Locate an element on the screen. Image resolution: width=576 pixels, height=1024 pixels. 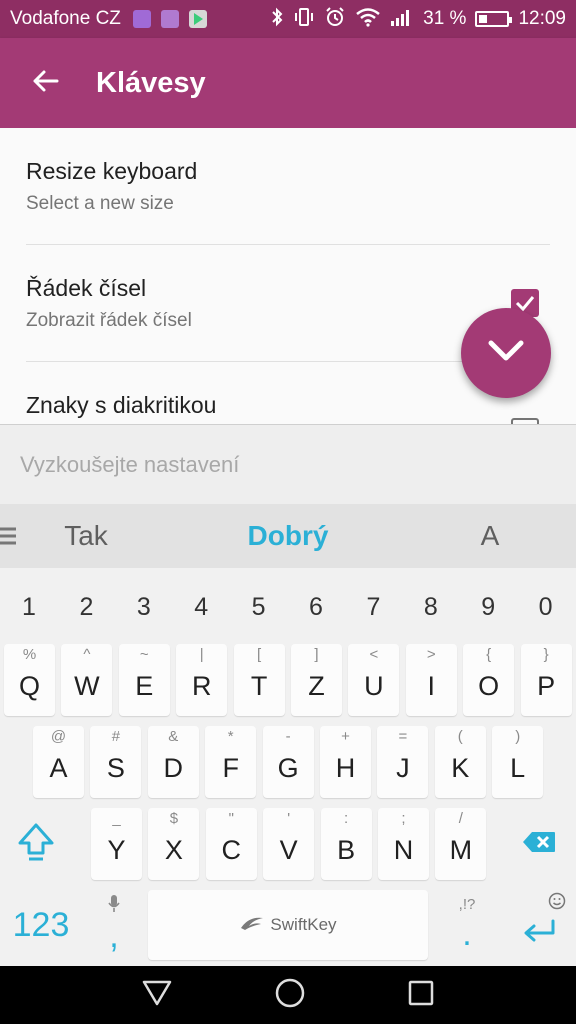
swiftkey-bird-icon is located at coordinates (252, 925).